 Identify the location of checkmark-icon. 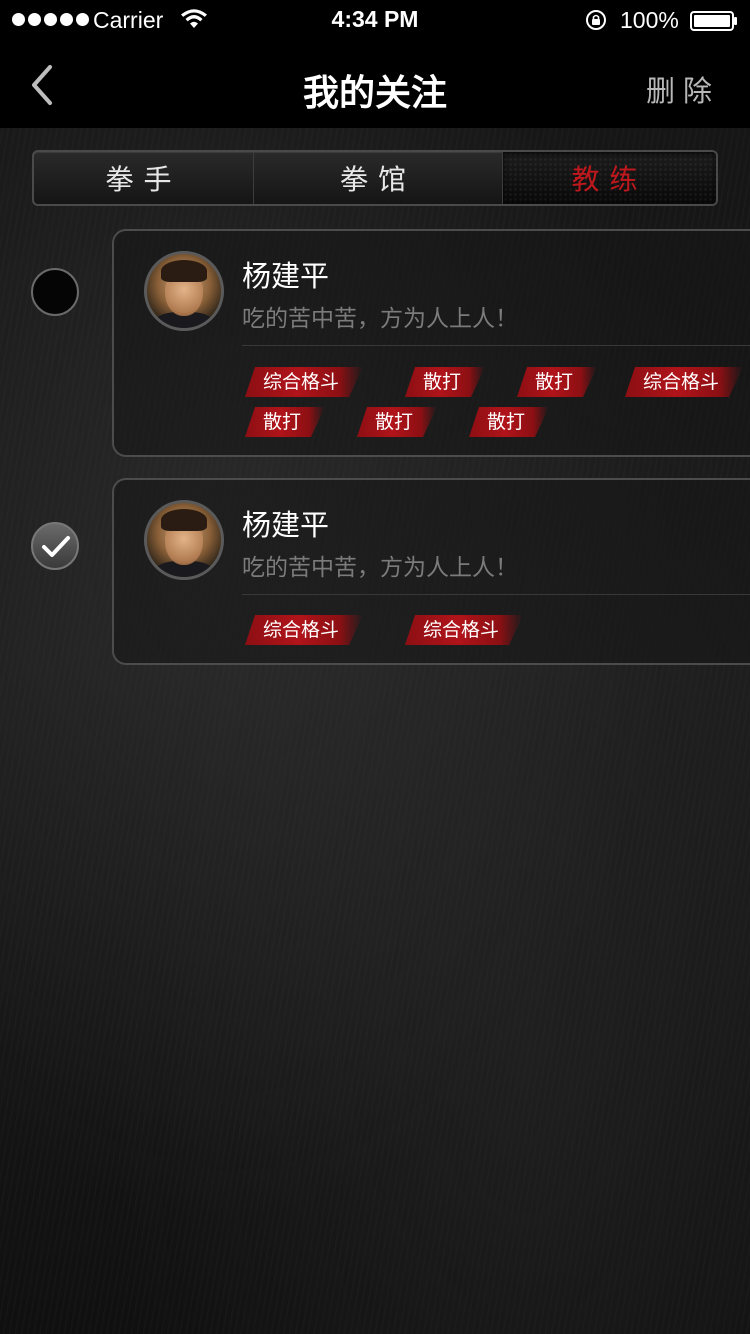
(56, 546).